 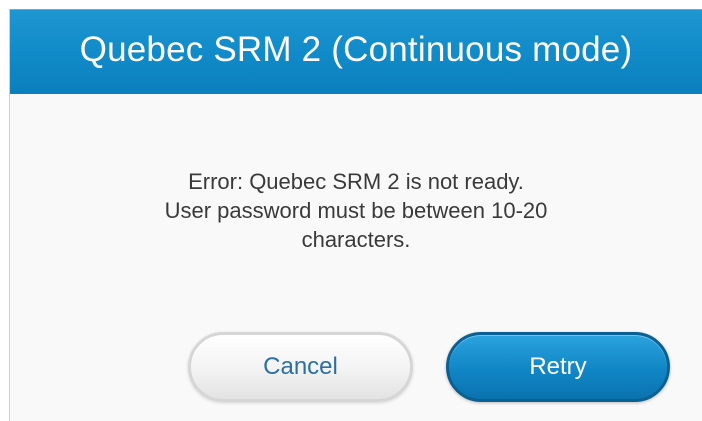 What do you see at coordinates (300, 367) in the screenshot?
I see `cancel-button: Cancel` at bounding box center [300, 367].